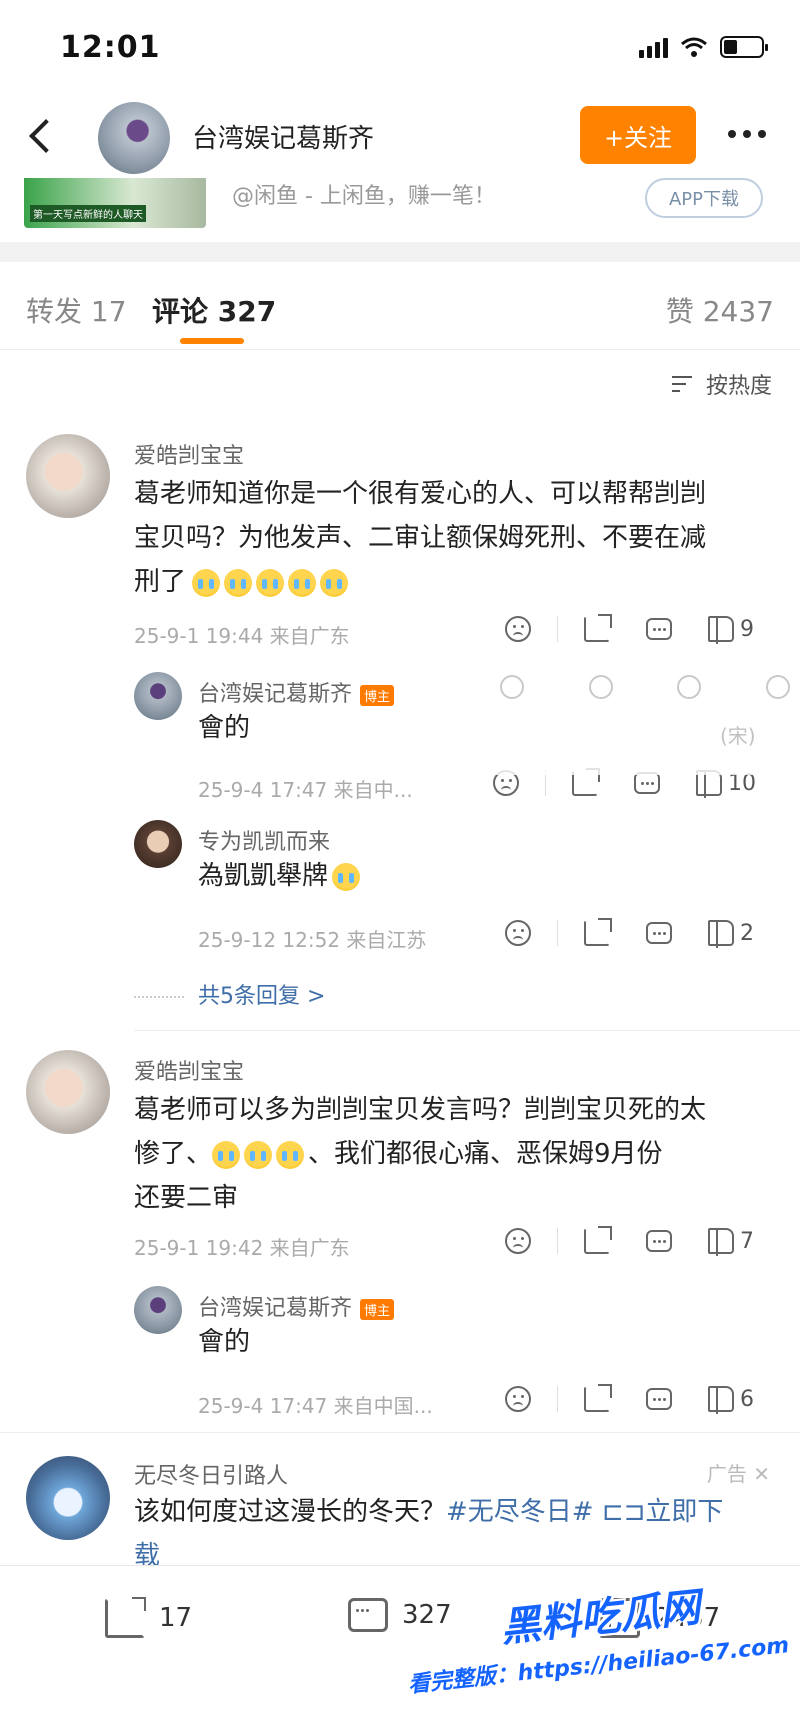  I want to click on like-button: 6, so click(731, 1400).